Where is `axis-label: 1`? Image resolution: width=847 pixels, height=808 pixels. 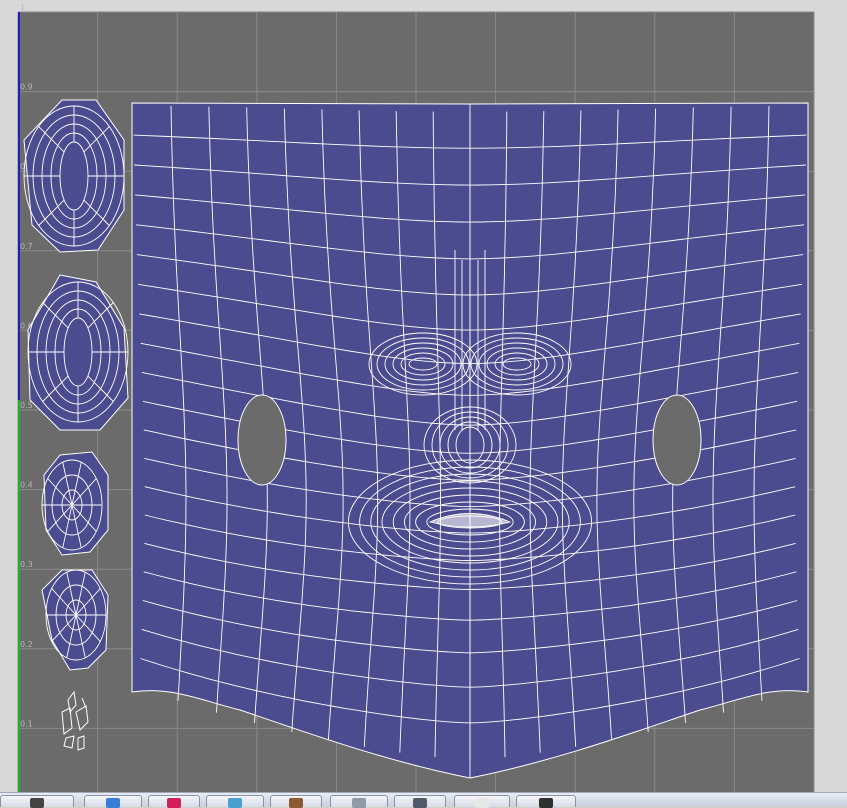 axis-label: 1 is located at coordinates (22, 7).